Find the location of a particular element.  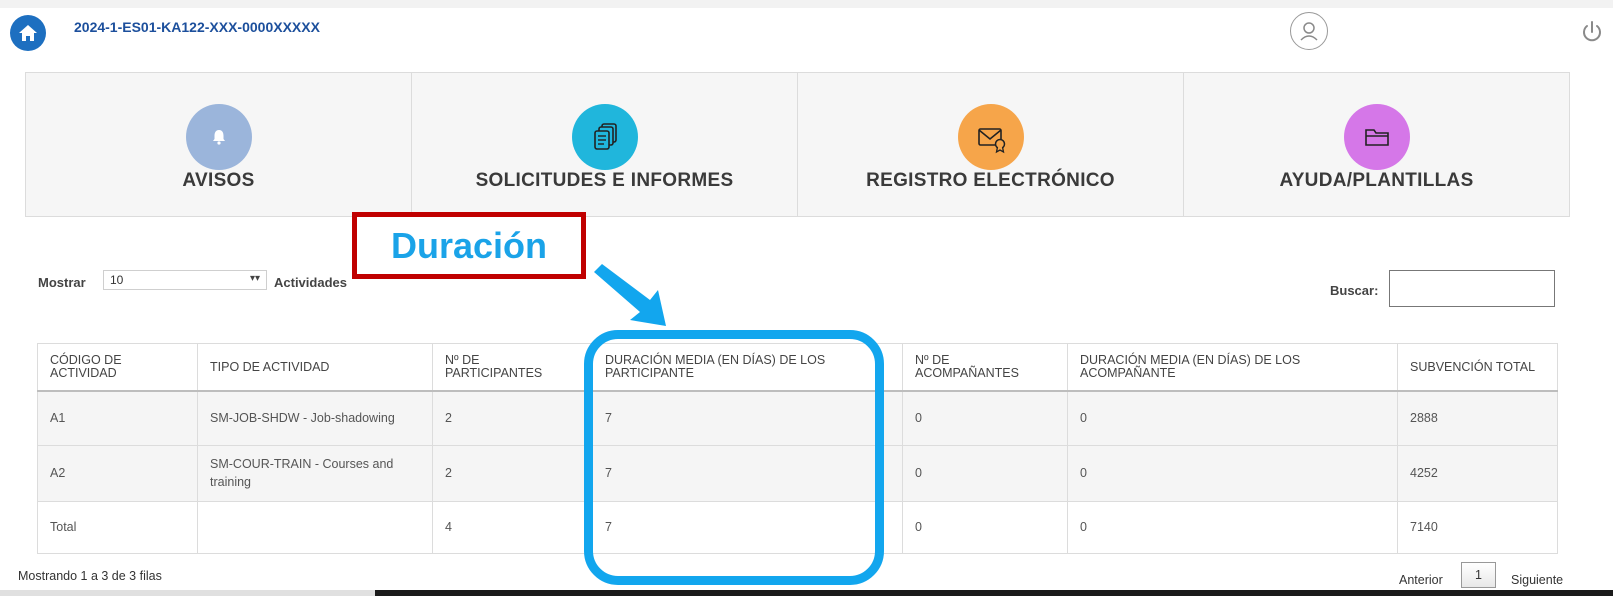

page-size-value: 10 is located at coordinates (117, 280).